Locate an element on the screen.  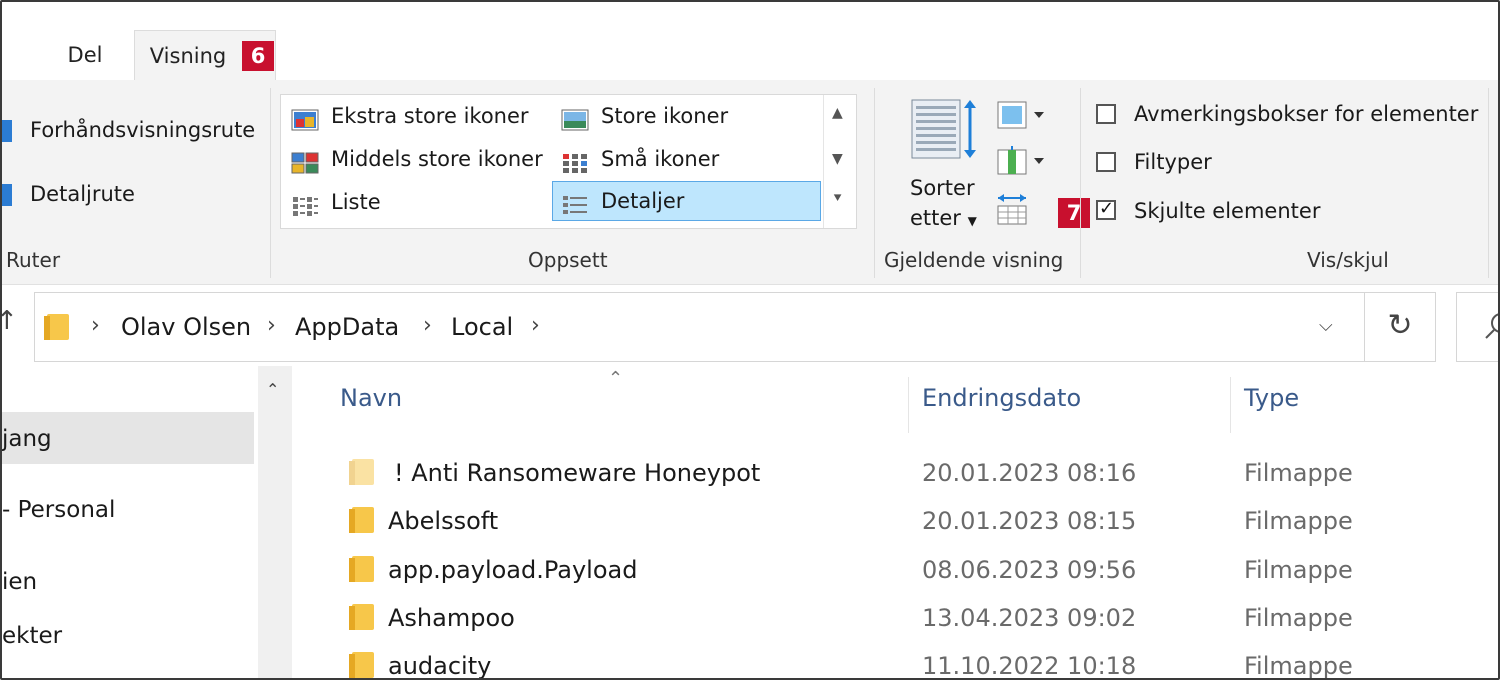
sort-by-button: etter ▼ is located at coordinates (943, 218).